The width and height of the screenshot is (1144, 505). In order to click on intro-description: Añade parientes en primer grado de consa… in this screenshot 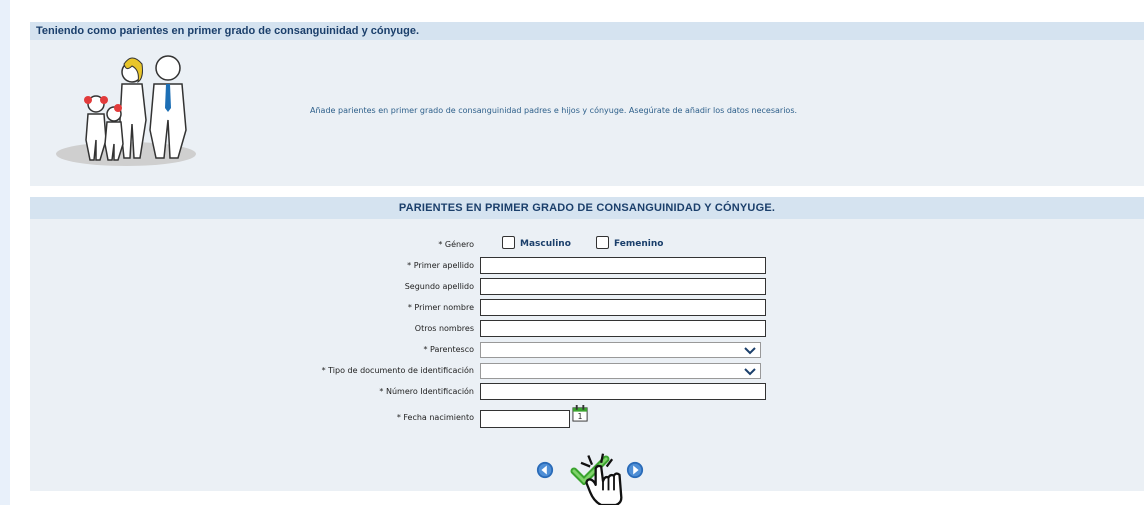, I will do `click(554, 110)`.